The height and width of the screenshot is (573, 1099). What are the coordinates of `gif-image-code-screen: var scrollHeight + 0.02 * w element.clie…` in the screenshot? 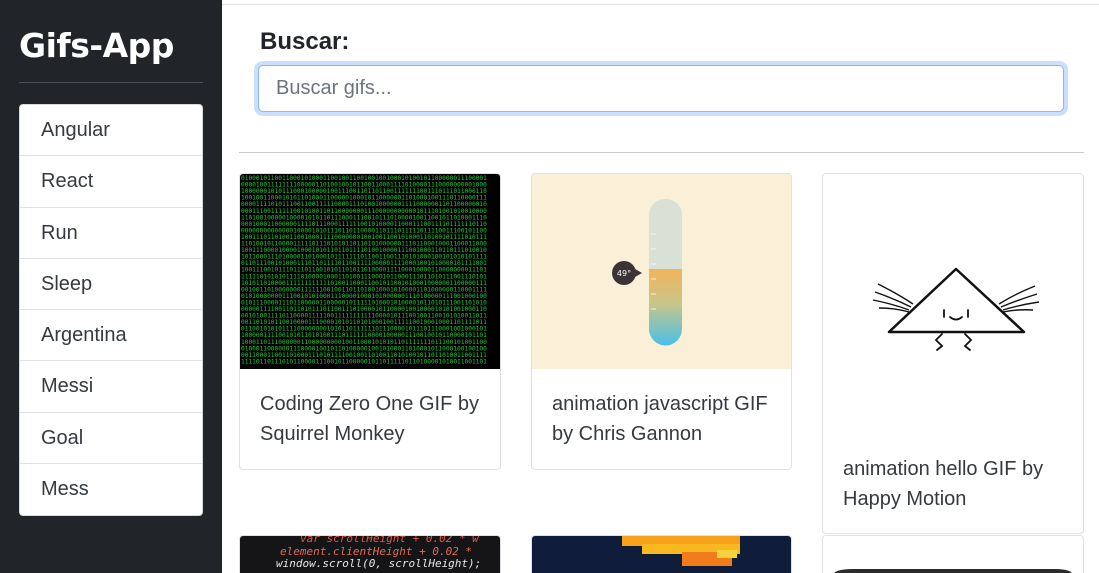 It's located at (370, 554).